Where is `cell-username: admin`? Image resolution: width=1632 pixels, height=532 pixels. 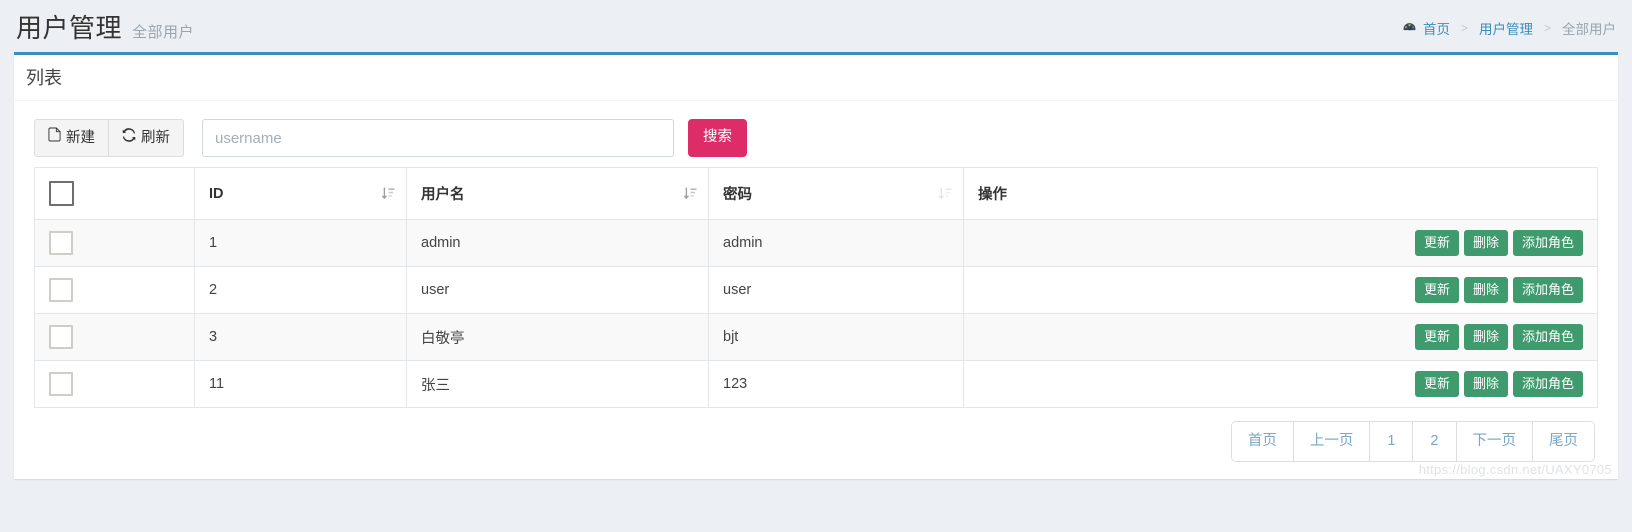 cell-username: admin is located at coordinates (557, 243).